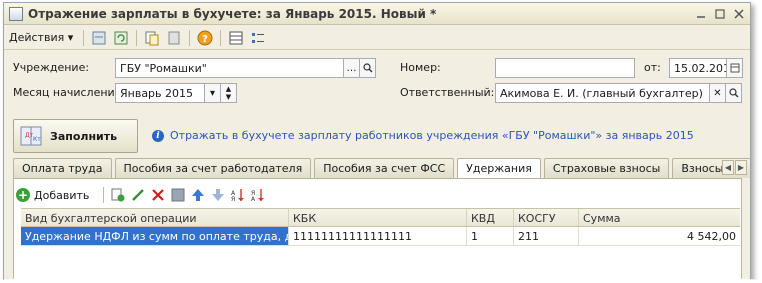 This screenshot has width=762, height=283. What do you see at coordinates (652, 67) in the screenshot?
I see `date-label: от:` at bounding box center [652, 67].